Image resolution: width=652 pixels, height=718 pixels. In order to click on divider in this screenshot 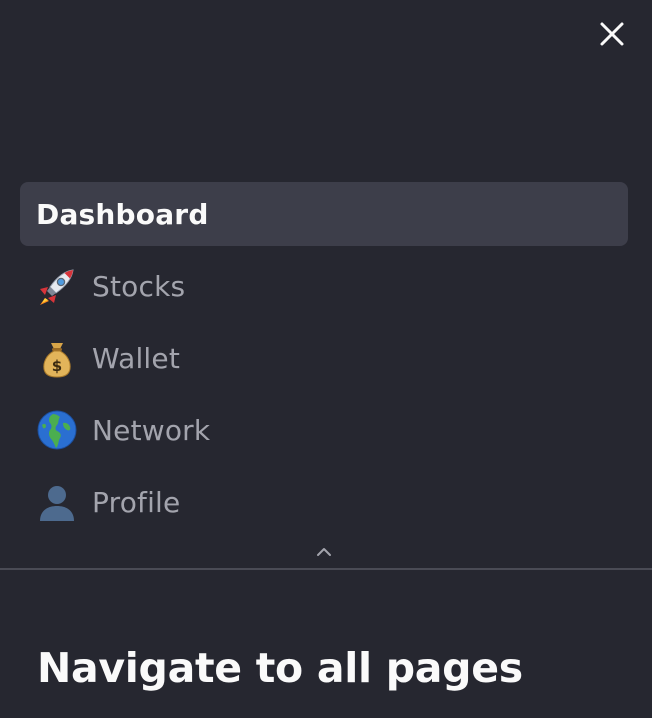, I will do `click(326, 569)`.